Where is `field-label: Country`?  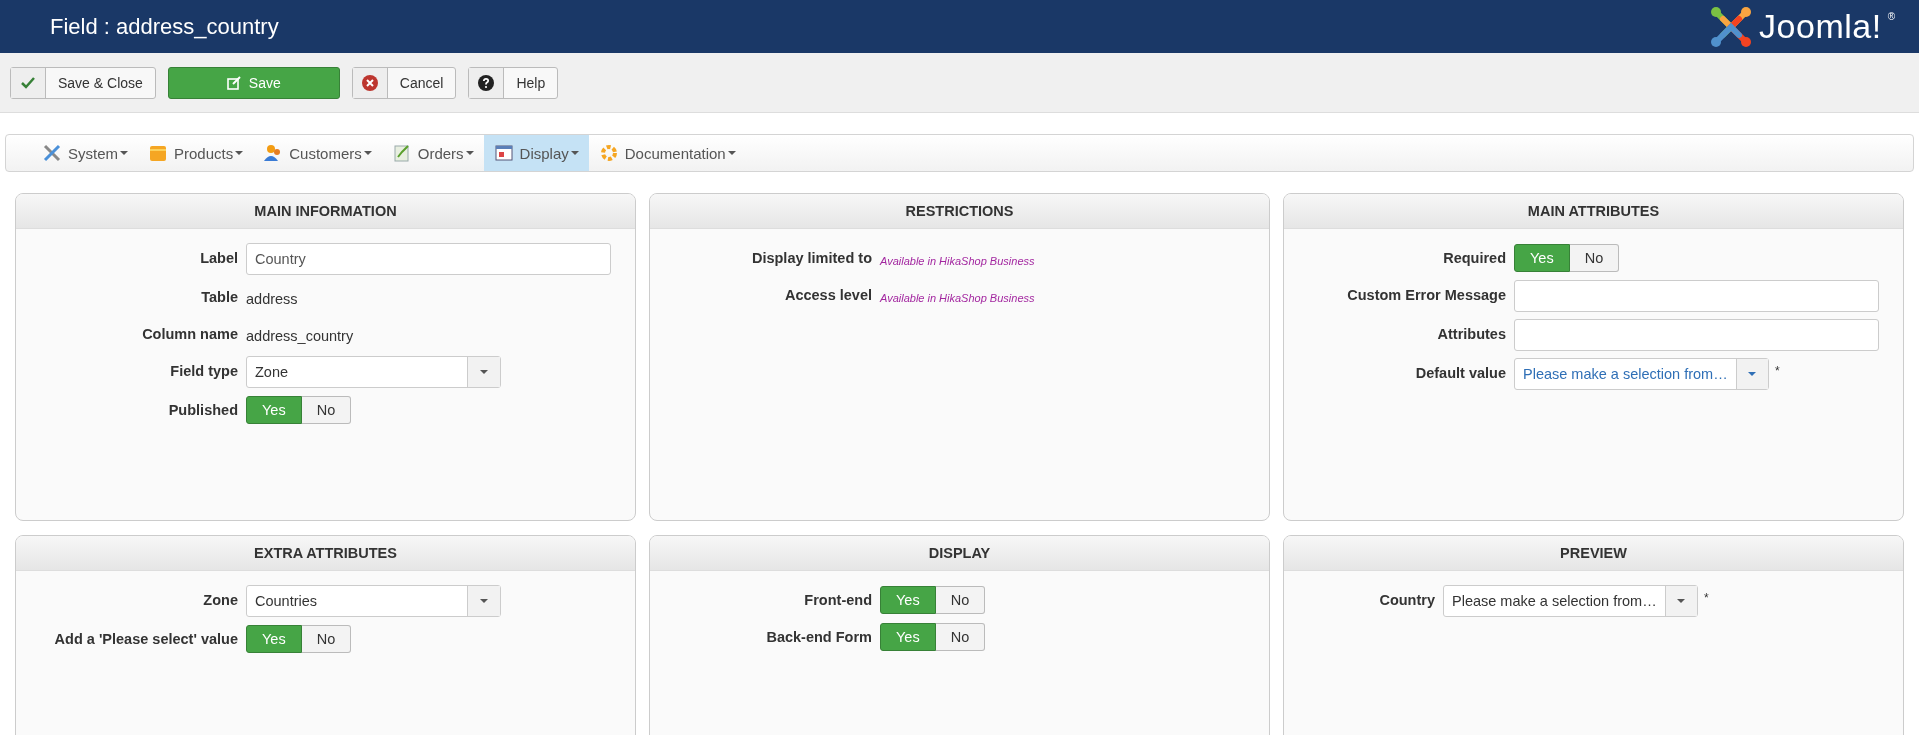
field-label: Country is located at coordinates (1406, 599).